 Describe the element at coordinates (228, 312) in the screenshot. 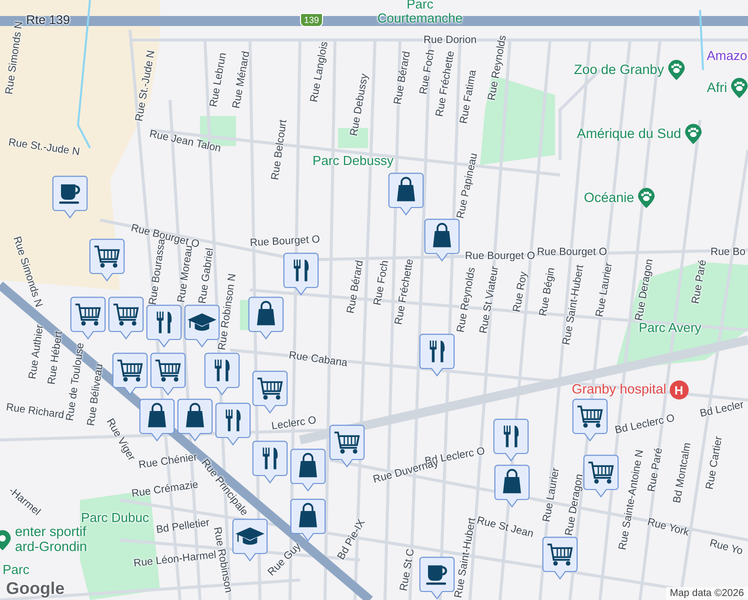

I see `street-label: Rue Robinson N` at that location.